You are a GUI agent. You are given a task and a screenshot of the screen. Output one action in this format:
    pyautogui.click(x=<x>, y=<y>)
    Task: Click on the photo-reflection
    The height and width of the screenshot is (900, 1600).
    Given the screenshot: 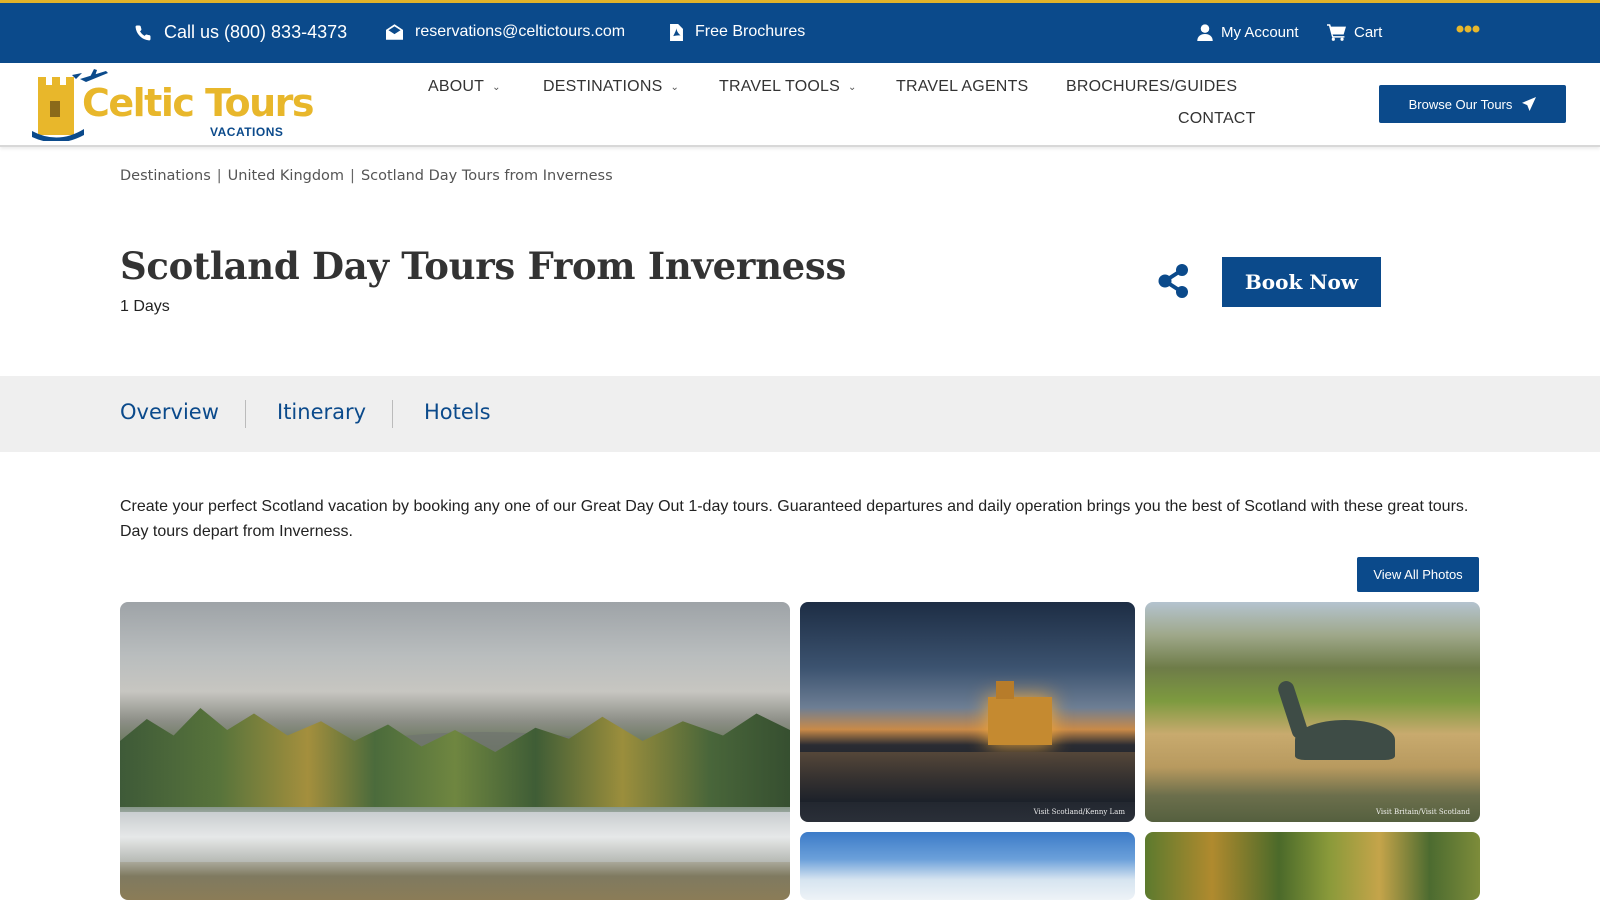 What is the action you would take?
    pyautogui.click(x=967, y=777)
    